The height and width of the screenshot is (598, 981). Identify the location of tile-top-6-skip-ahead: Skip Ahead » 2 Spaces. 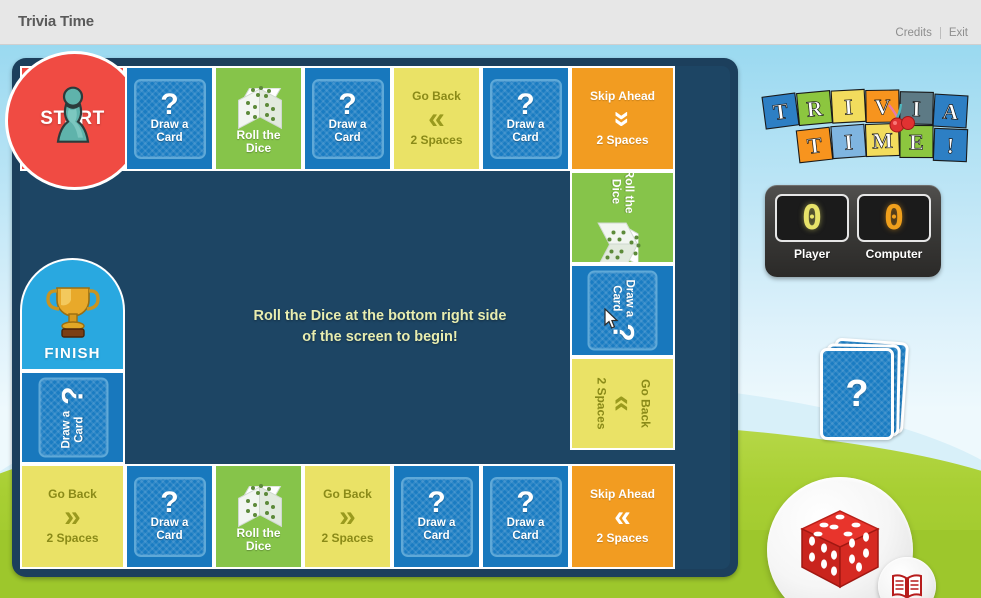
(622, 118).